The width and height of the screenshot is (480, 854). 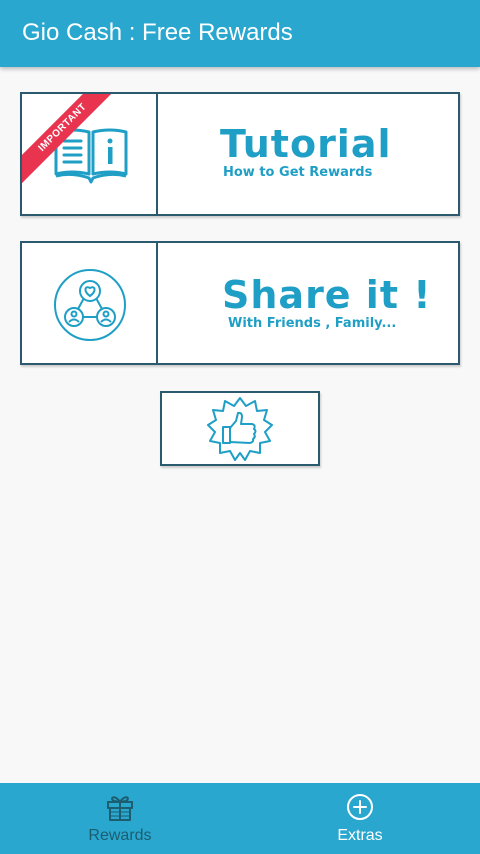 I want to click on tutorial-icon-cell: IMPORTANT, so click(x=90, y=154).